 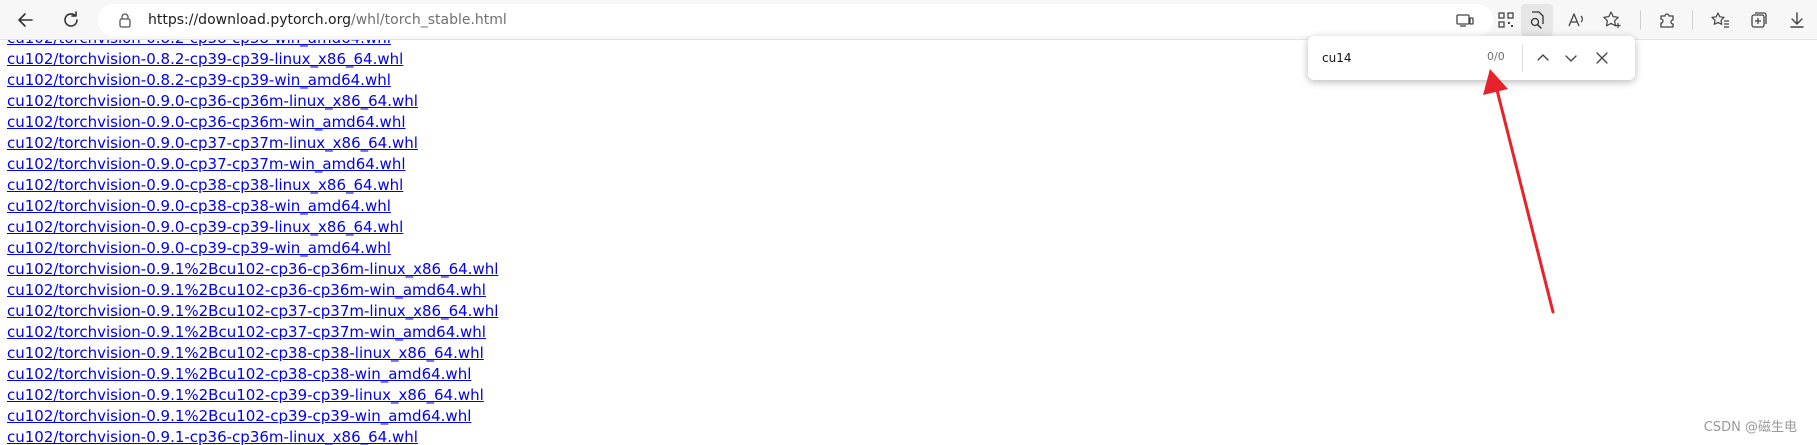 I want to click on refresh-button, so click(x=71, y=20).